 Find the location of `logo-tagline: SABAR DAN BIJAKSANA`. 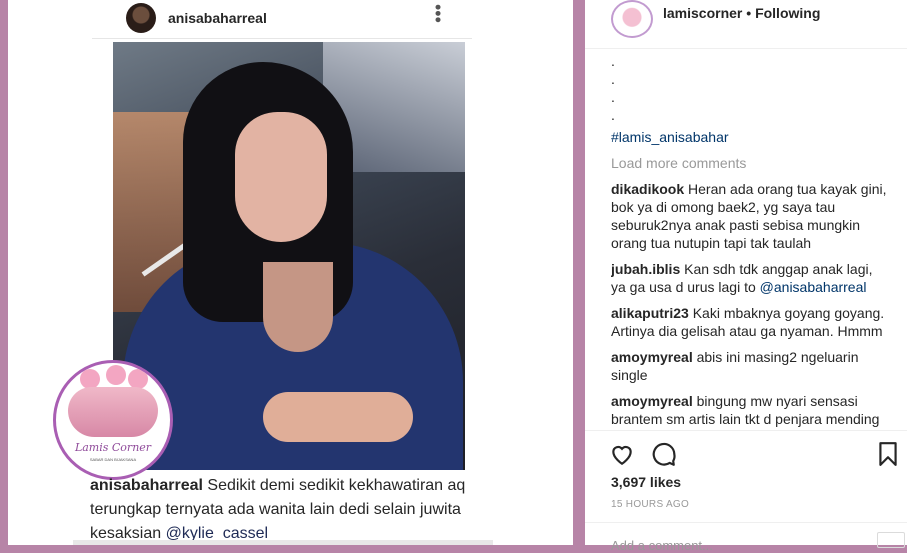

logo-tagline: SABAR DAN BIJAKSANA is located at coordinates (113, 459).